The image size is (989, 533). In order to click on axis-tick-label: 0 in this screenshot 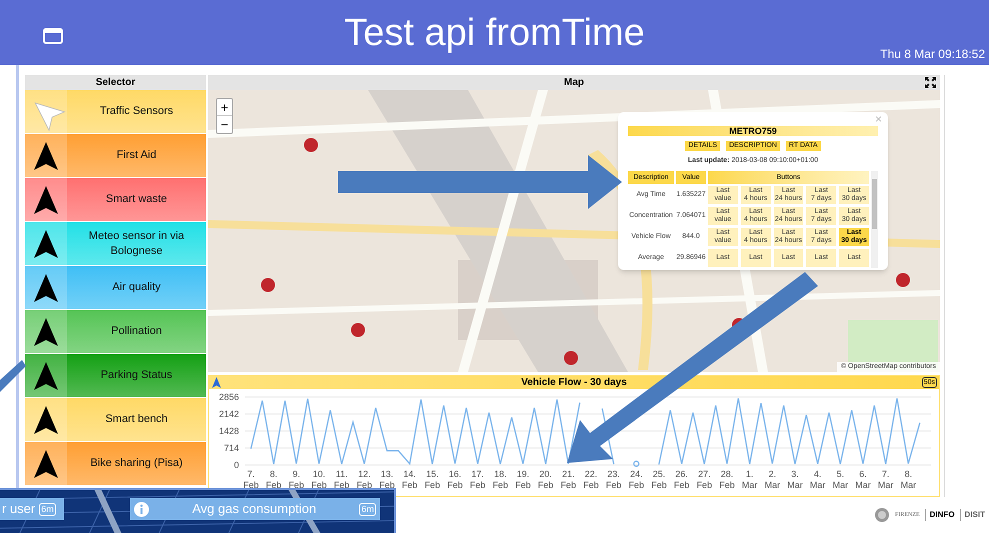, I will do `click(236, 465)`.